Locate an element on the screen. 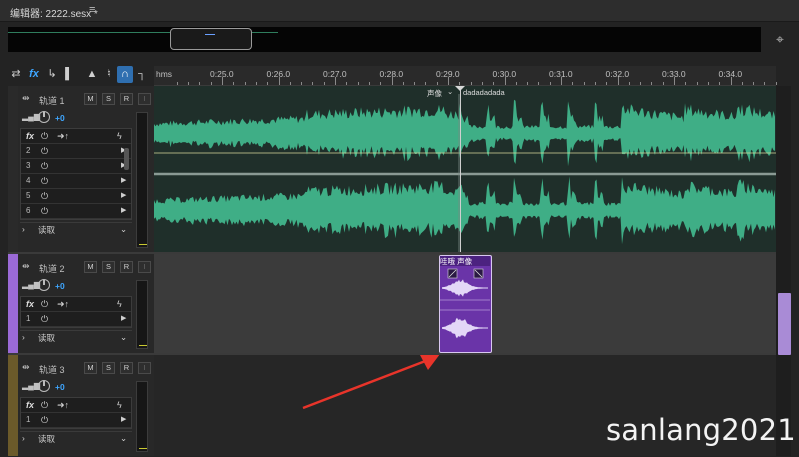  pin-icon: ┐ is located at coordinates (142, 74).